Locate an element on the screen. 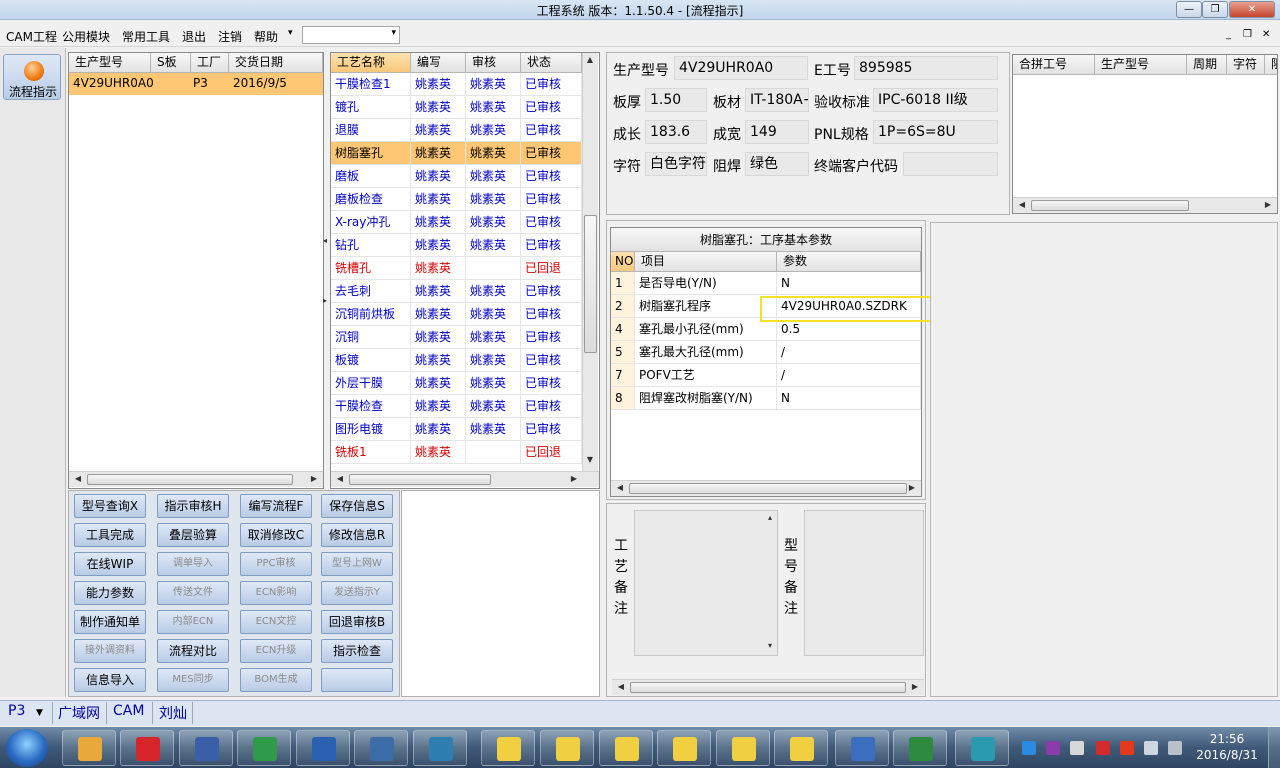 This screenshot has height=768, width=1280. material-field: IT-180A+ is located at coordinates (777, 100).